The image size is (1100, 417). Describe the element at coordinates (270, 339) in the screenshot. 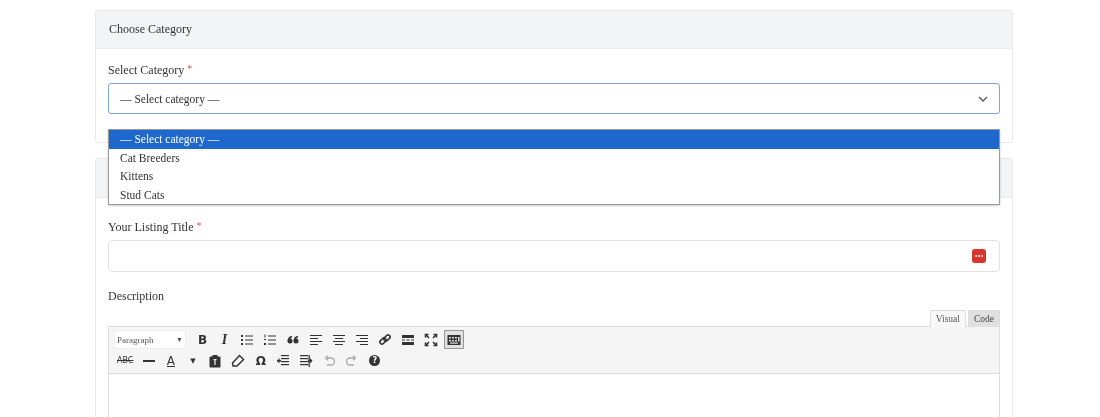

I see `numbered-list-icon` at that location.